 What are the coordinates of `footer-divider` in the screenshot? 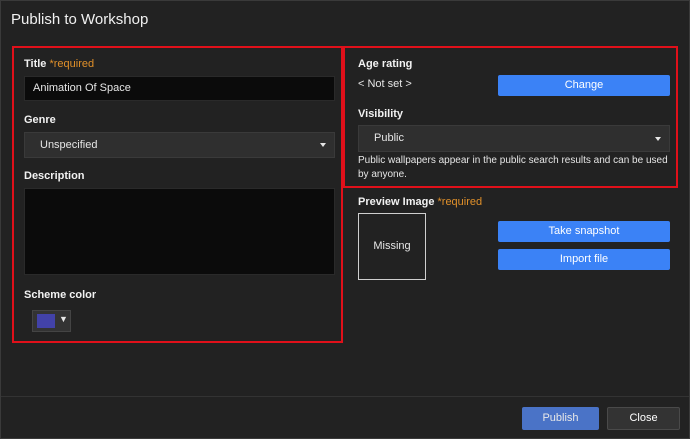 It's located at (345, 396).